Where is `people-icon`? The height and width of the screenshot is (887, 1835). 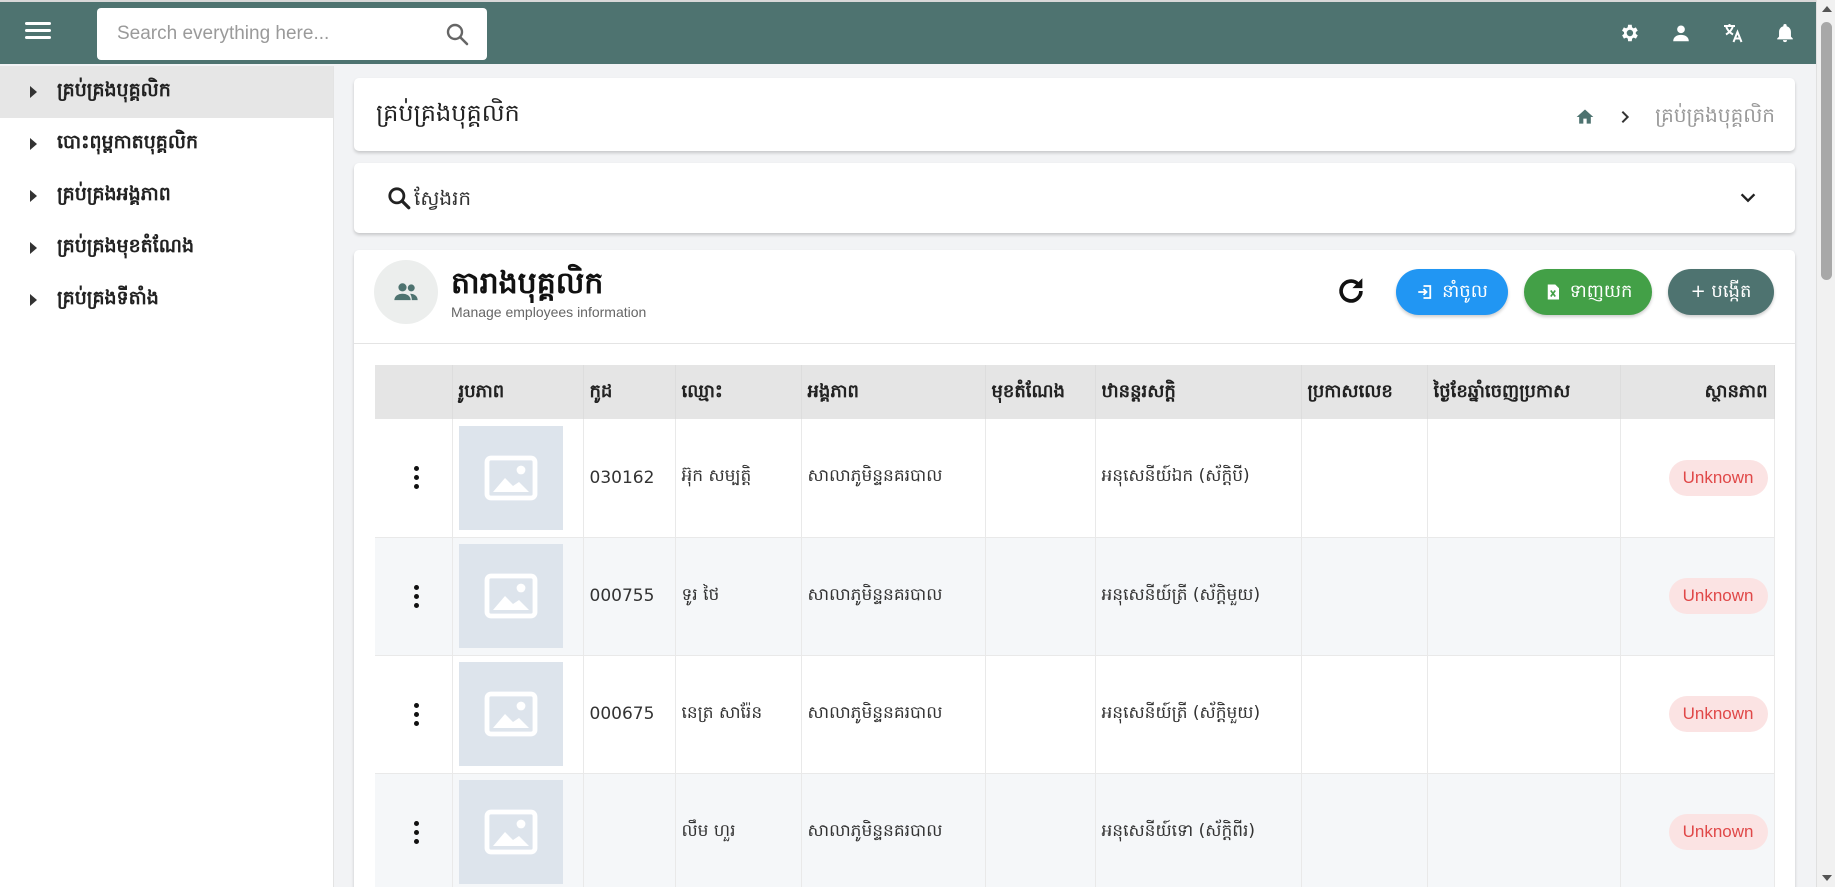 people-icon is located at coordinates (406, 292).